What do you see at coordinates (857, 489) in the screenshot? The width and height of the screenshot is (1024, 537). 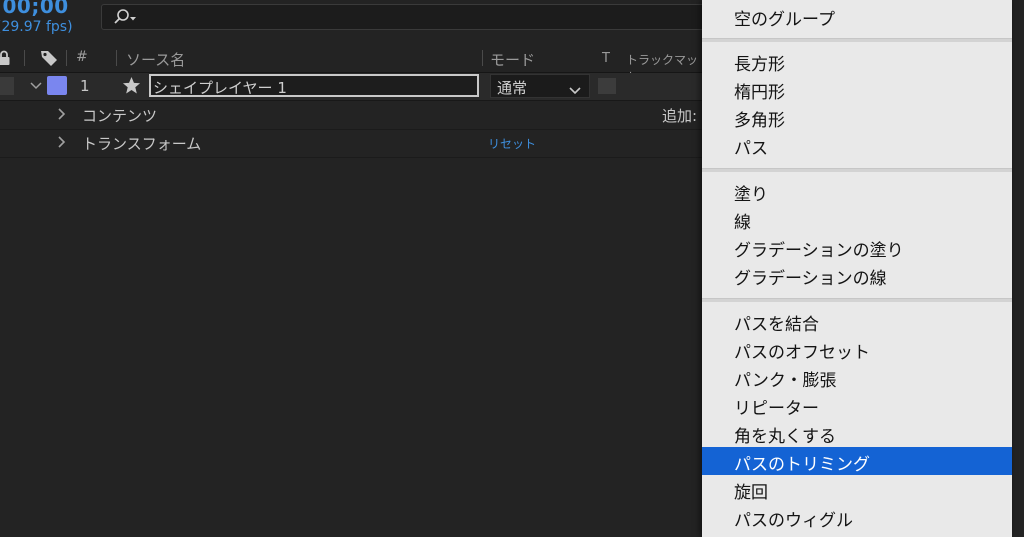 I see `menu-item: 旋回` at bounding box center [857, 489].